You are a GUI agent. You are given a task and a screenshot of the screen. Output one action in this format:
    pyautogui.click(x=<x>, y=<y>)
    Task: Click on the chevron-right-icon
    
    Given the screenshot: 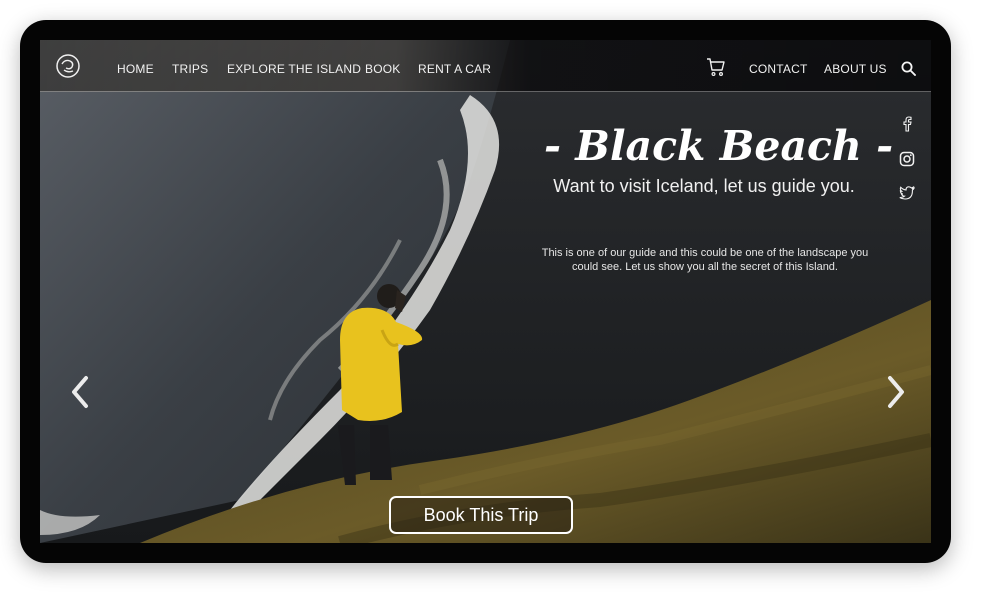 What is the action you would take?
    pyautogui.click(x=896, y=392)
    